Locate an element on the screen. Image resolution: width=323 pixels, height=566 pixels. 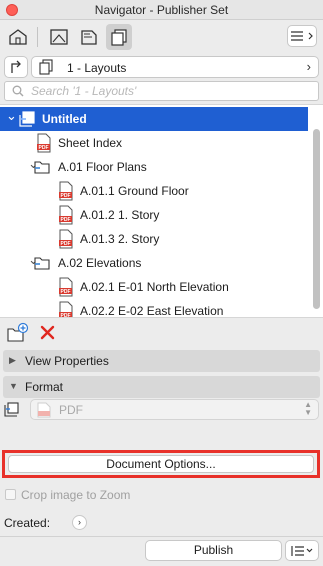
up-arrow-icon is located at coordinates (16, 66).